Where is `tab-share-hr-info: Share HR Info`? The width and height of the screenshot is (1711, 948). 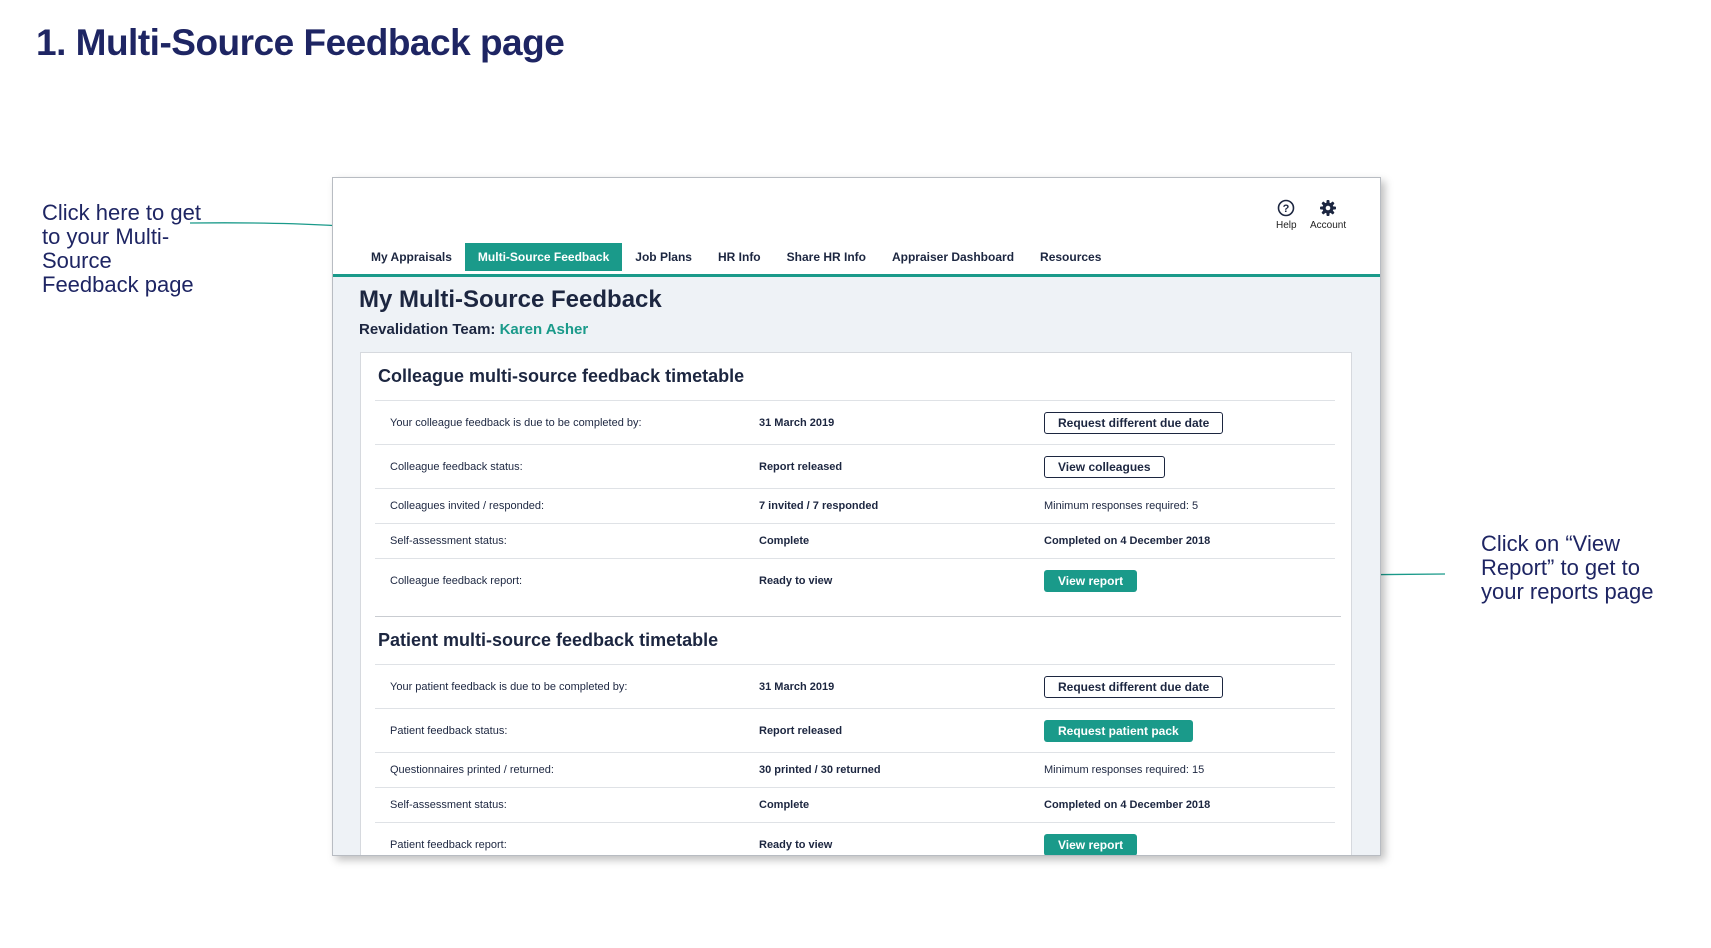 tab-share-hr-info: Share HR Info is located at coordinates (826, 257).